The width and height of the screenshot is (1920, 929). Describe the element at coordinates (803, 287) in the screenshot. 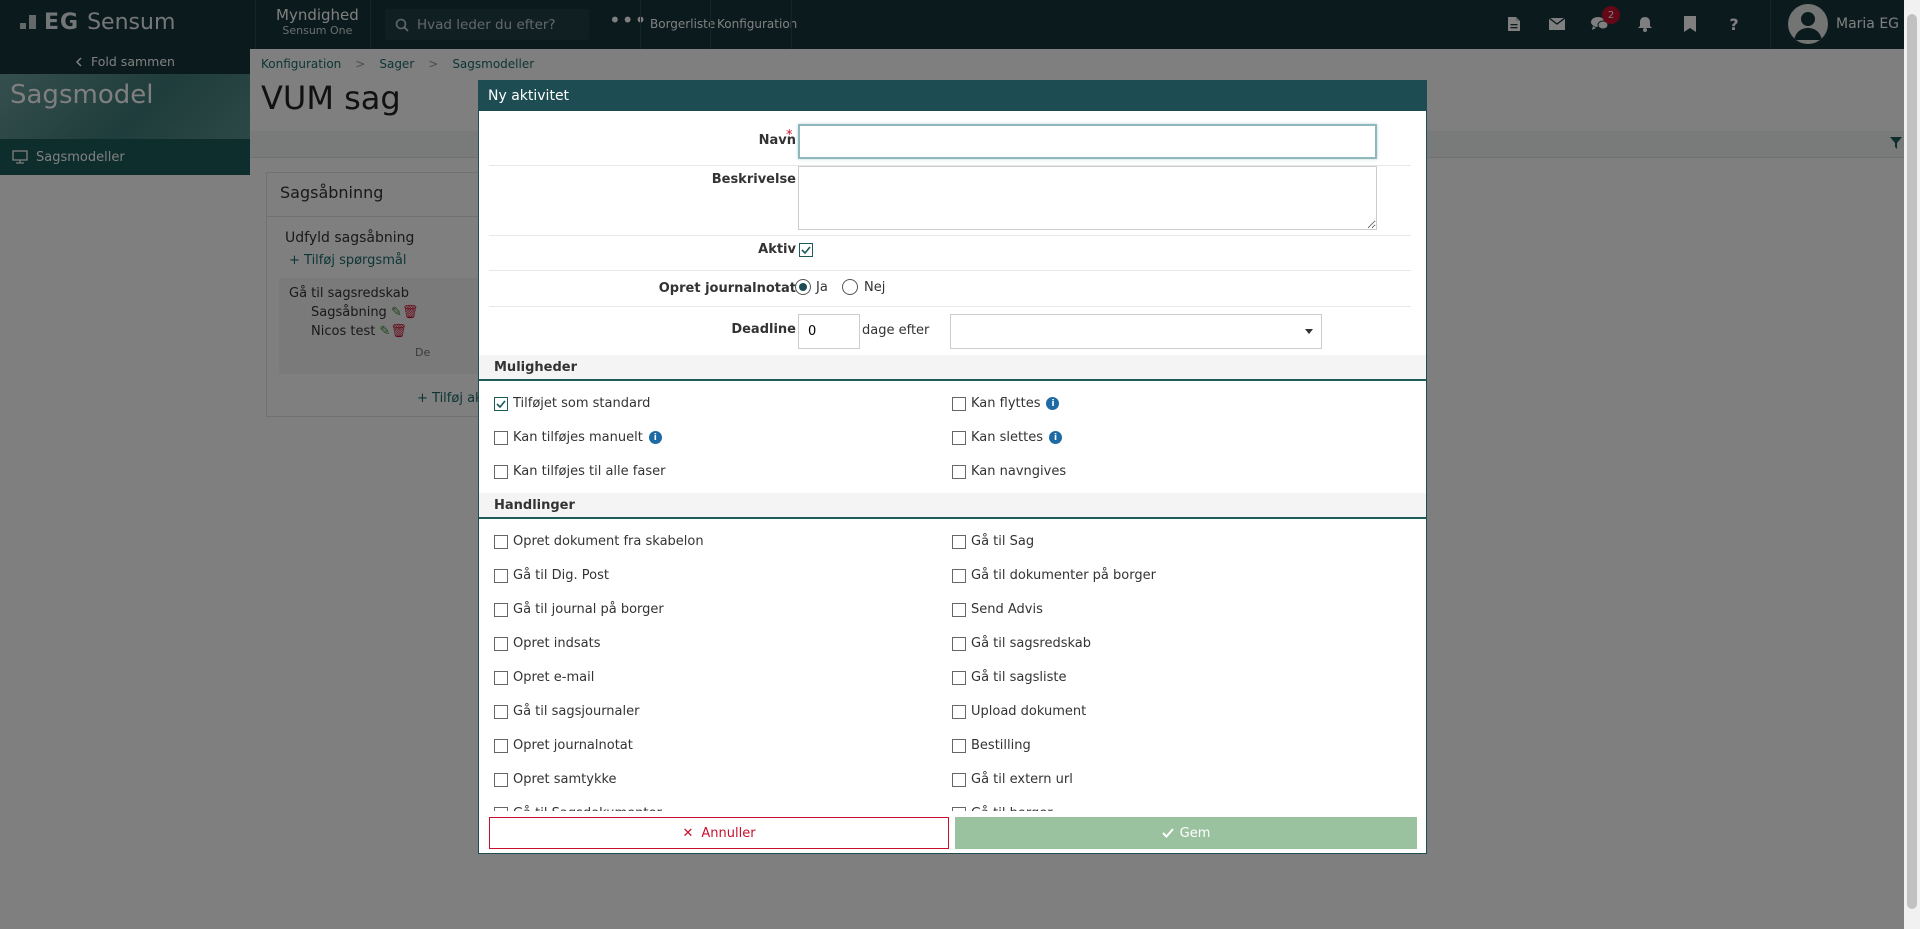

I see `journal-yes-radio` at that location.